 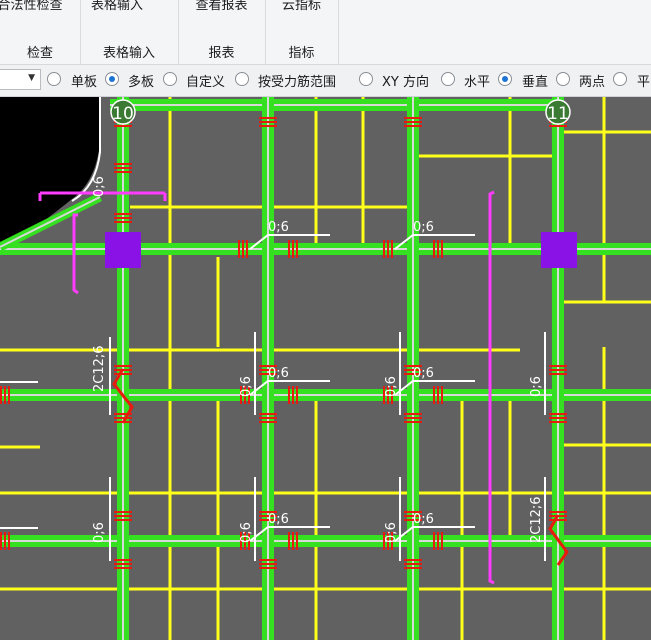 What do you see at coordinates (205, 80) in the screenshot?
I see `radio-label-custom: 自定义` at bounding box center [205, 80].